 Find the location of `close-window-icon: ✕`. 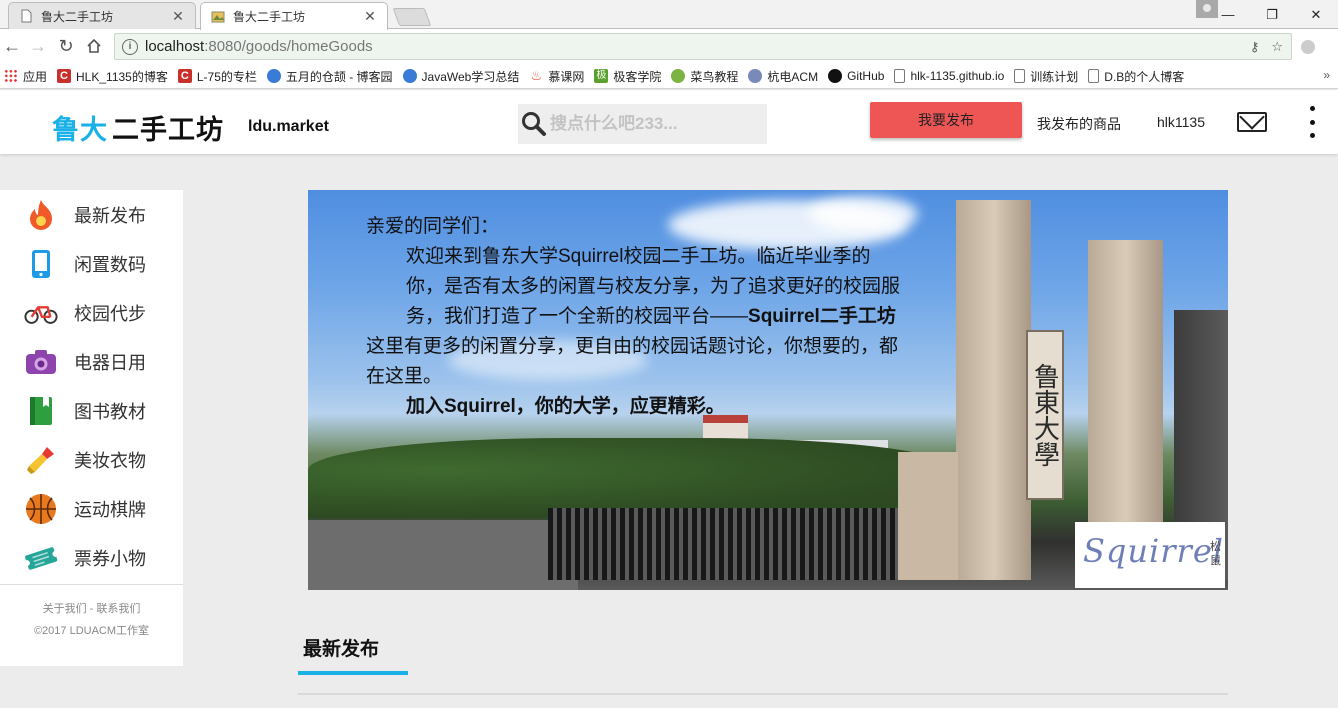

close-window-icon: ✕ is located at coordinates (1316, 14).